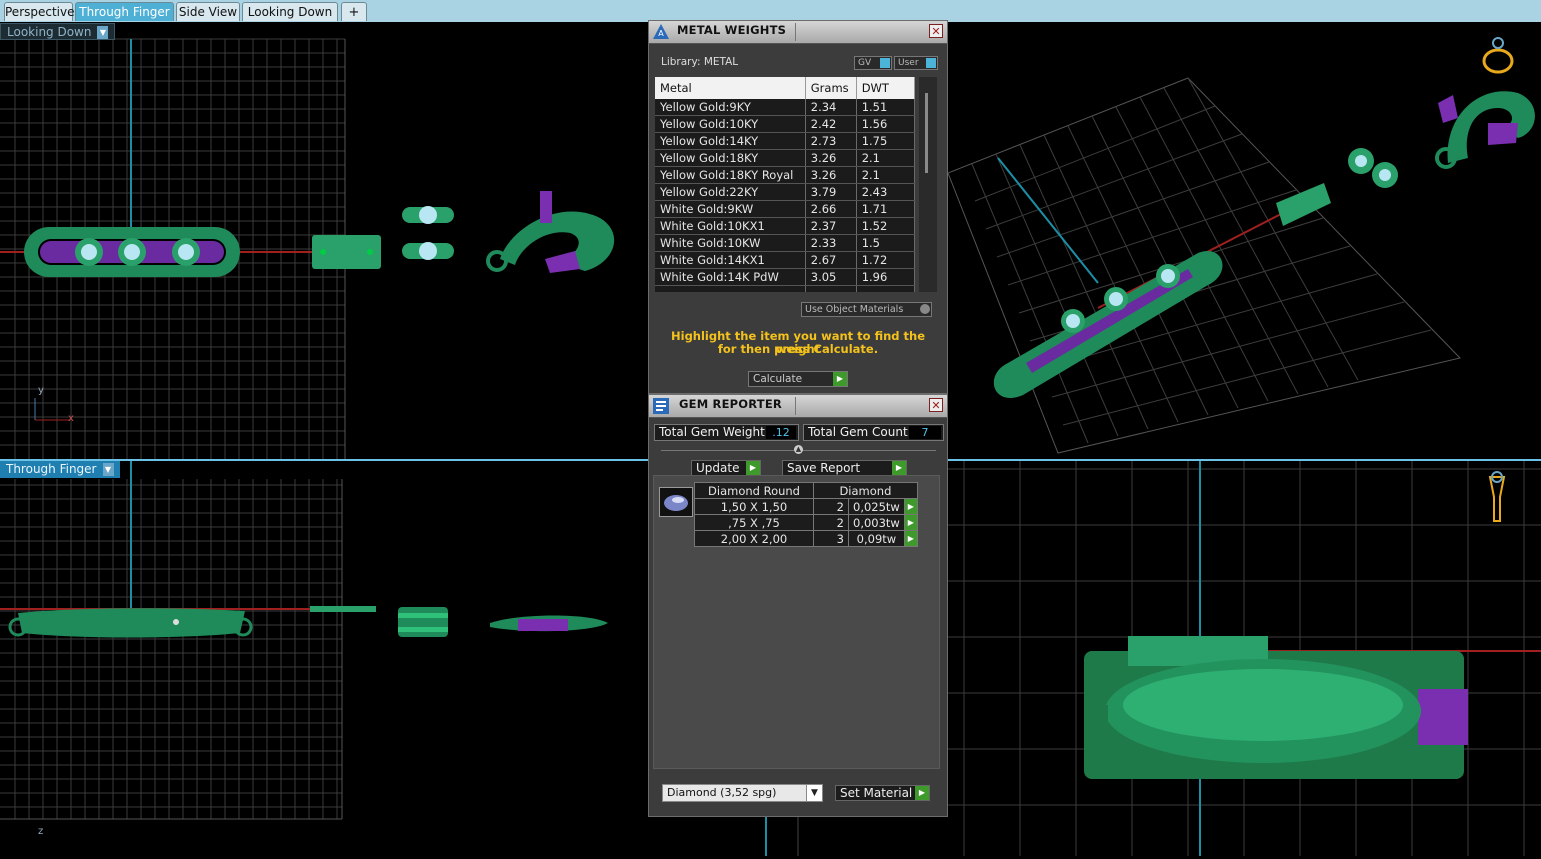 This screenshot has height=859, width=1541. I want to click on material-select: Diamond (3,52 spg) ▼, so click(742, 793).